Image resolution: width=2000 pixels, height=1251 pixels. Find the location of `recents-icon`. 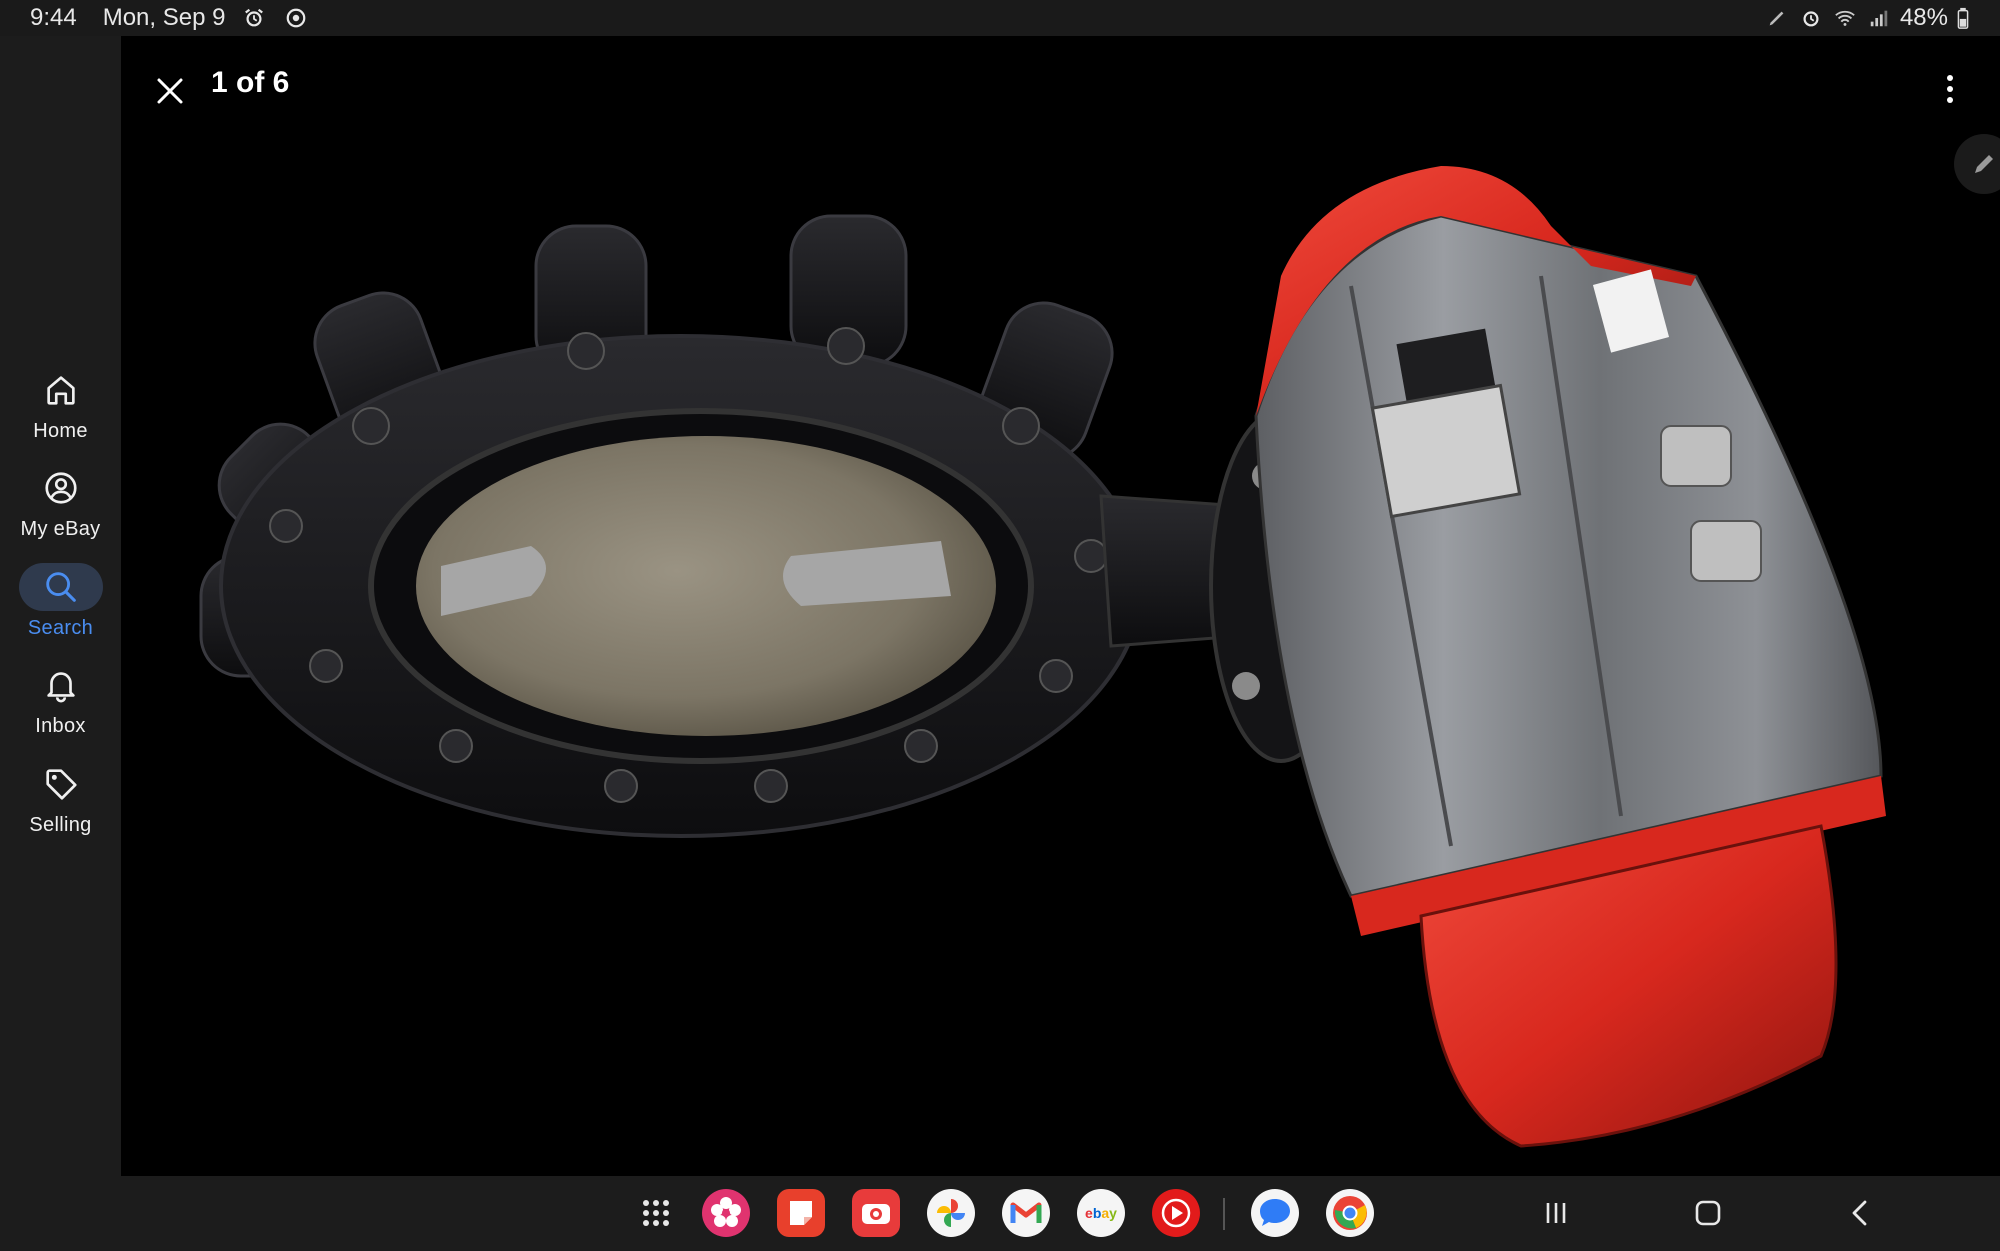

recents-icon is located at coordinates (1556, 1213).